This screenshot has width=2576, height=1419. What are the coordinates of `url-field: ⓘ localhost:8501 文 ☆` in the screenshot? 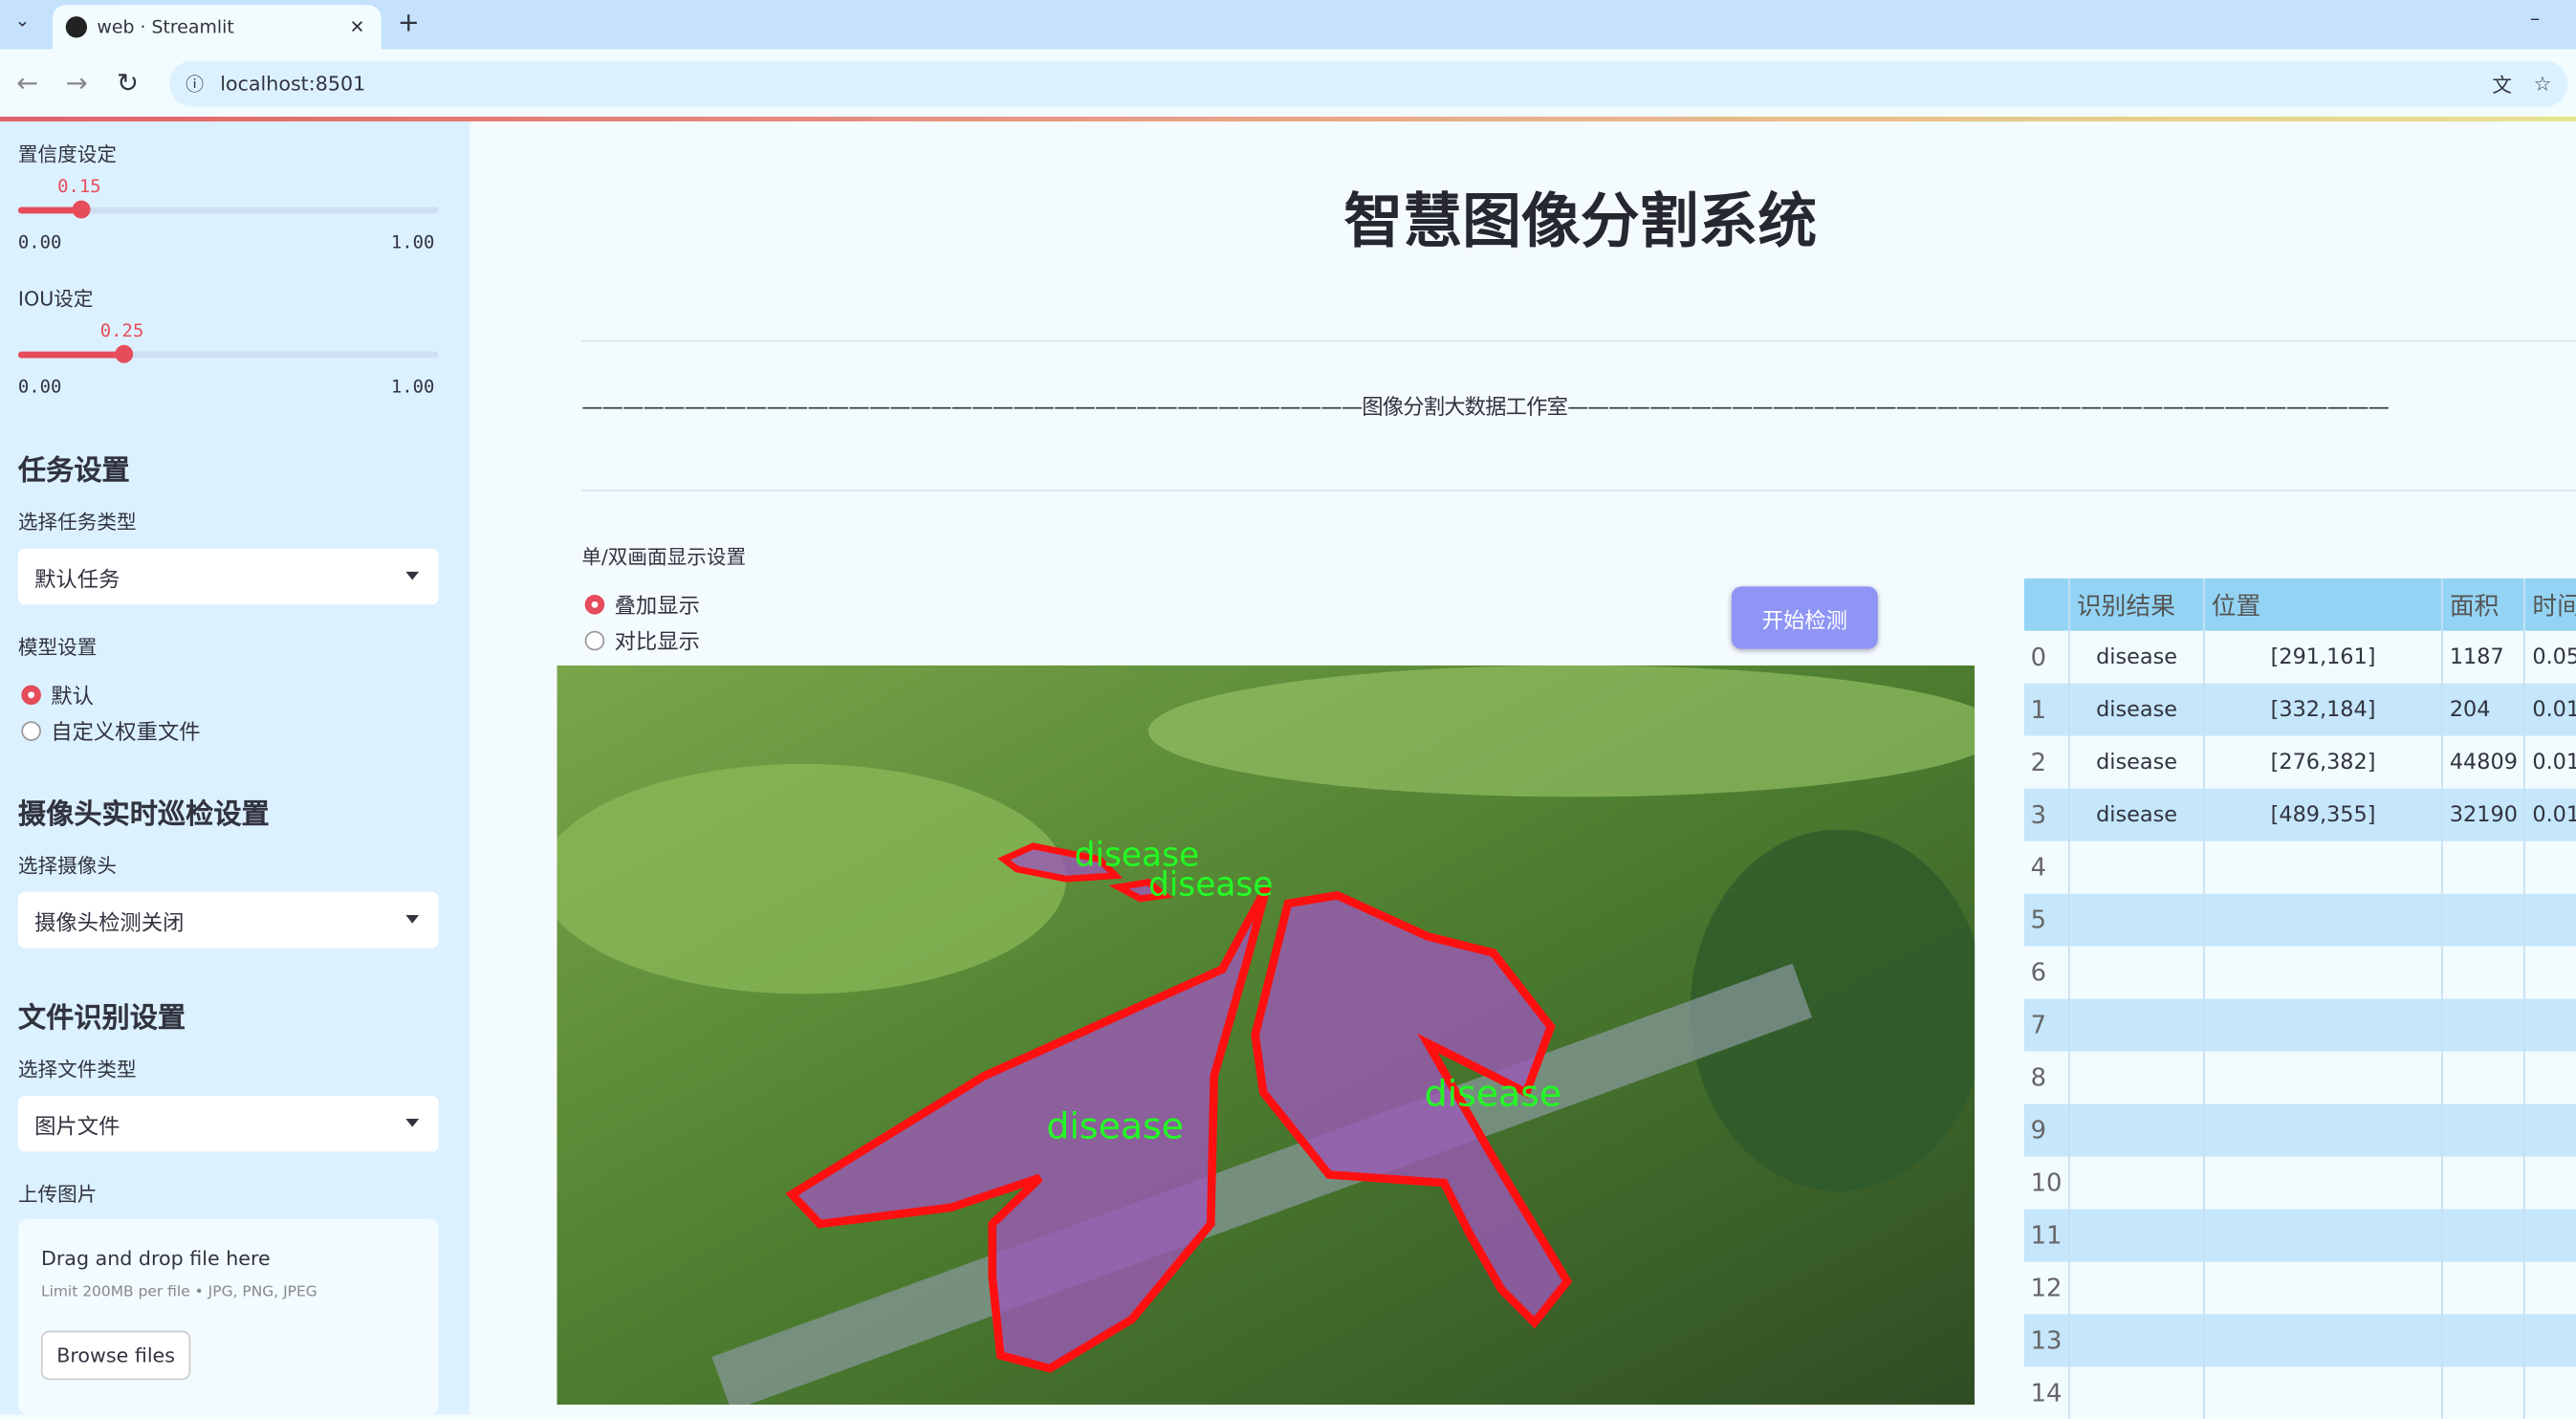 It's located at (1368, 83).